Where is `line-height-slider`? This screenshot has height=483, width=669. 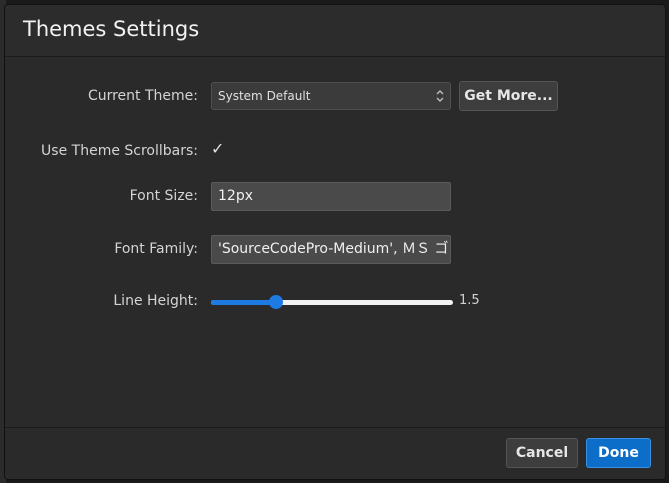 line-height-slider is located at coordinates (332, 302).